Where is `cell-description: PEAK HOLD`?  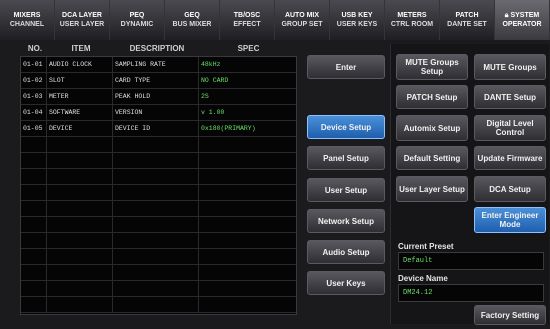
cell-description: PEAK HOLD is located at coordinates (156, 96).